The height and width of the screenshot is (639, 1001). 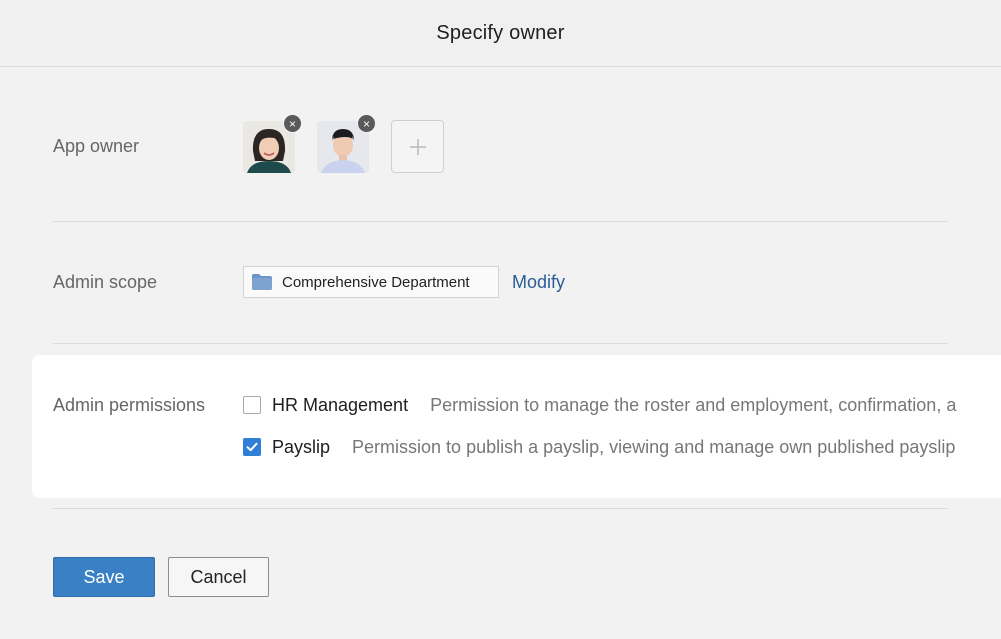 What do you see at coordinates (538, 282) in the screenshot?
I see `modify-scope-link: Modify` at bounding box center [538, 282].